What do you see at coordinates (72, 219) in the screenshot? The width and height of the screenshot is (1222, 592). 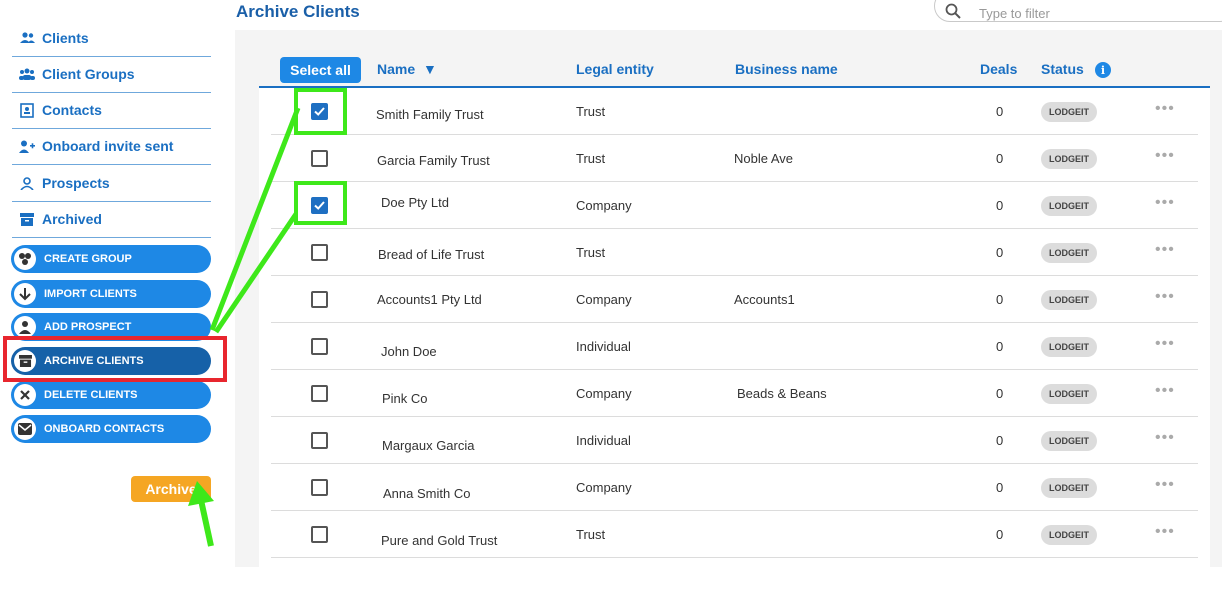 I see `sidebar-item-label: Archived` at bounding box center [72, 219].